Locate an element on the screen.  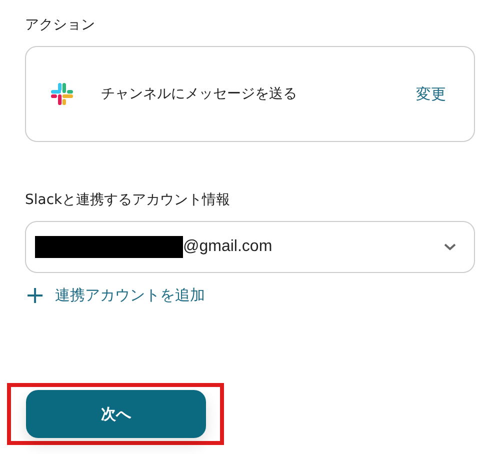
change-link: 変更 is located at coordinates (431, 94).